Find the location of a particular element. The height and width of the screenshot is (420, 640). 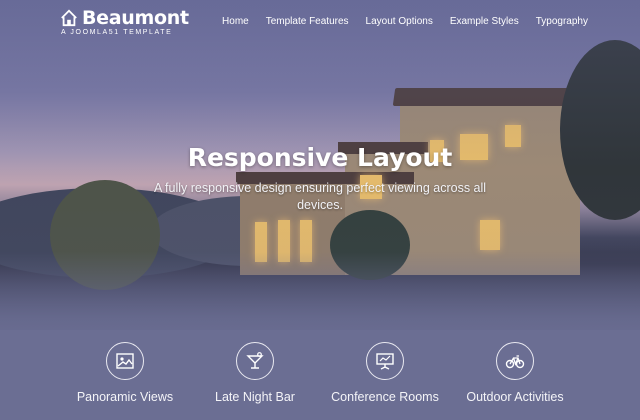

presentation-icon is located at coordinates (385, 361).